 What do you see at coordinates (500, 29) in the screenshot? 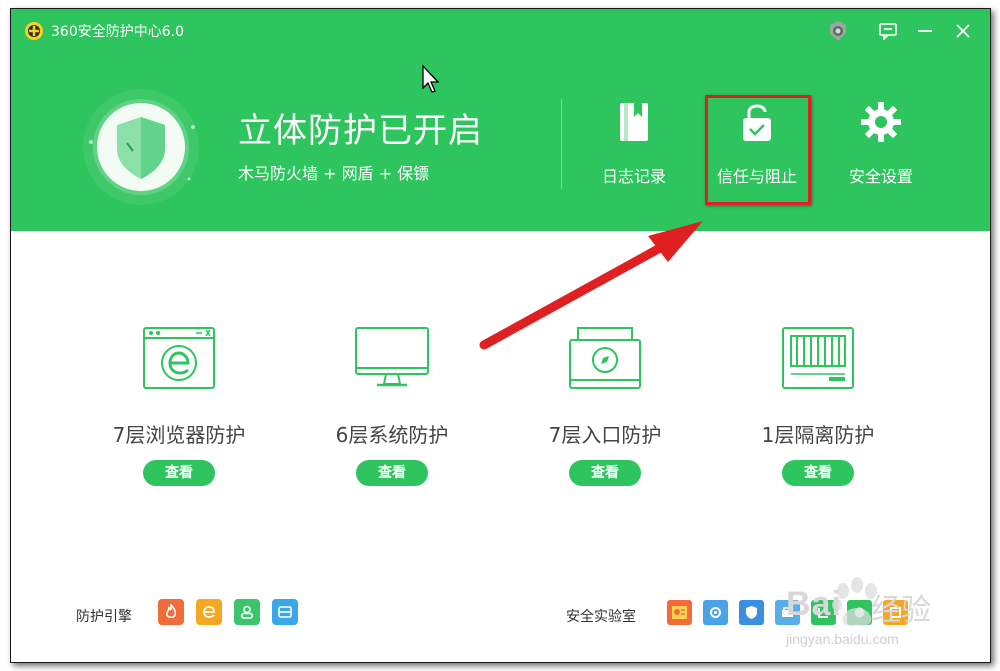
I see `title-bar: 360安全防护中心6.0` at bounding box center [500, 29].